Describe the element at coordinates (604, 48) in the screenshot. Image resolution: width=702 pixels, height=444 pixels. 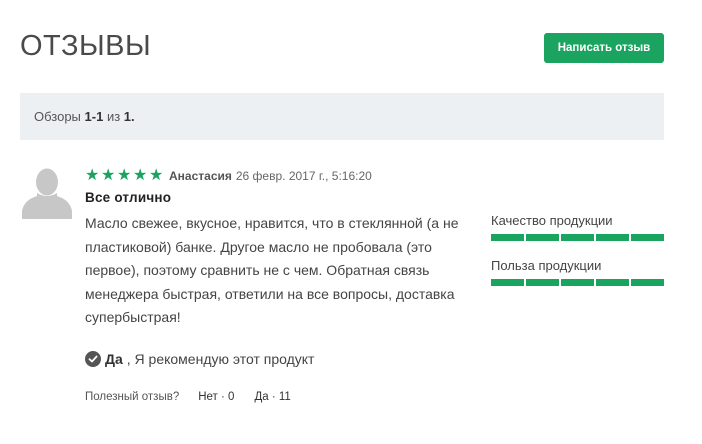
I see `write-review-button: Написать отзыв` at that location.